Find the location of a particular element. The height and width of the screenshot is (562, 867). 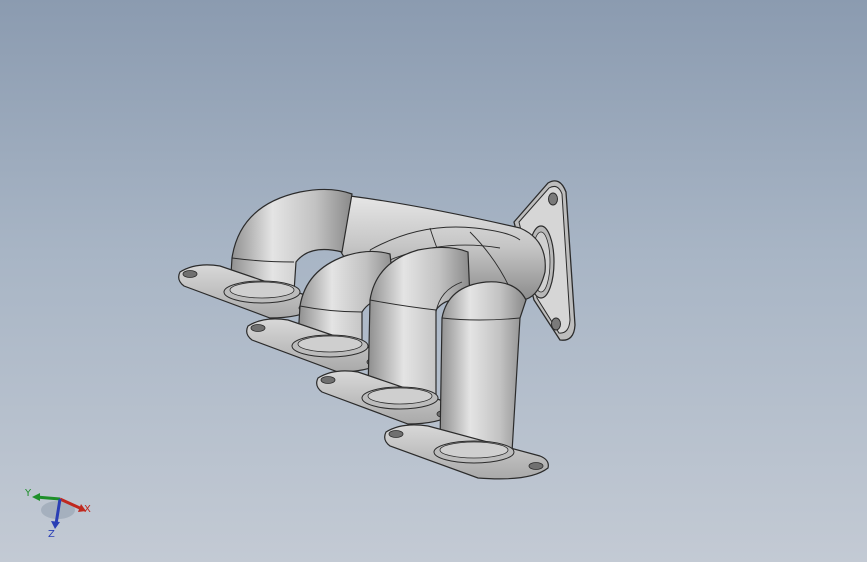

z-axis-label: Z is located at coordinates (51, 534).